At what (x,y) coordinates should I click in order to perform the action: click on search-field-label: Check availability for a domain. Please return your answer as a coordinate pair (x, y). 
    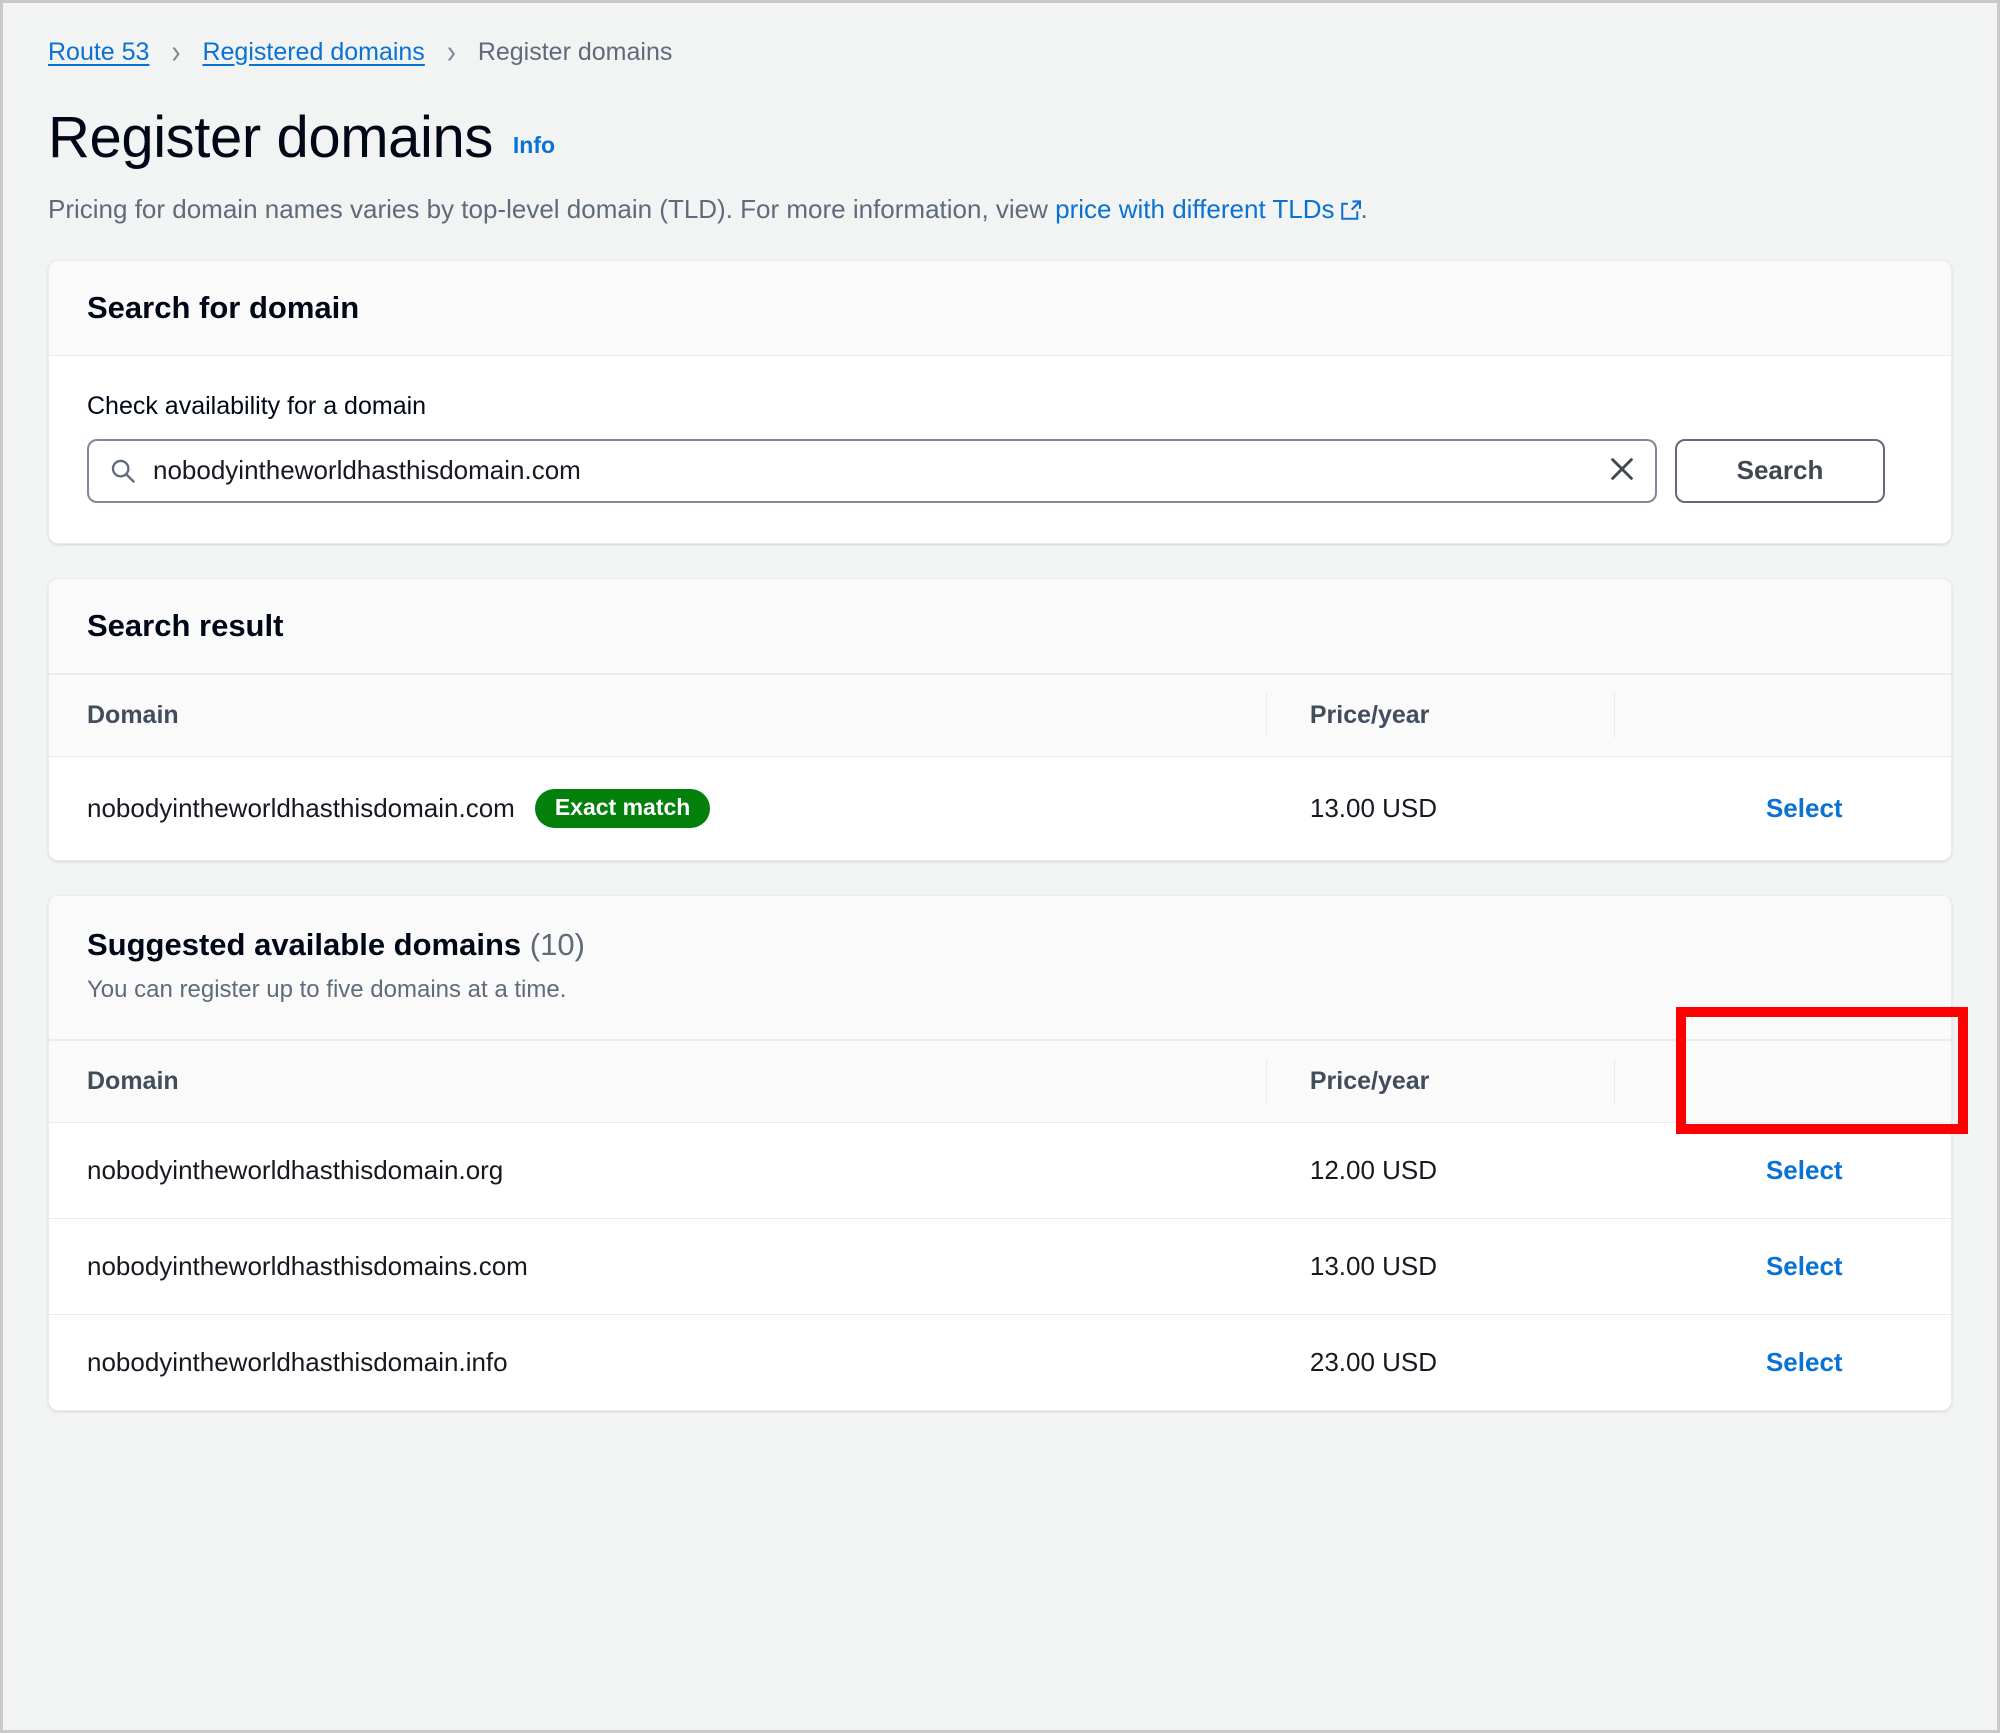
    Looking at the image, I should click on (257, 405).